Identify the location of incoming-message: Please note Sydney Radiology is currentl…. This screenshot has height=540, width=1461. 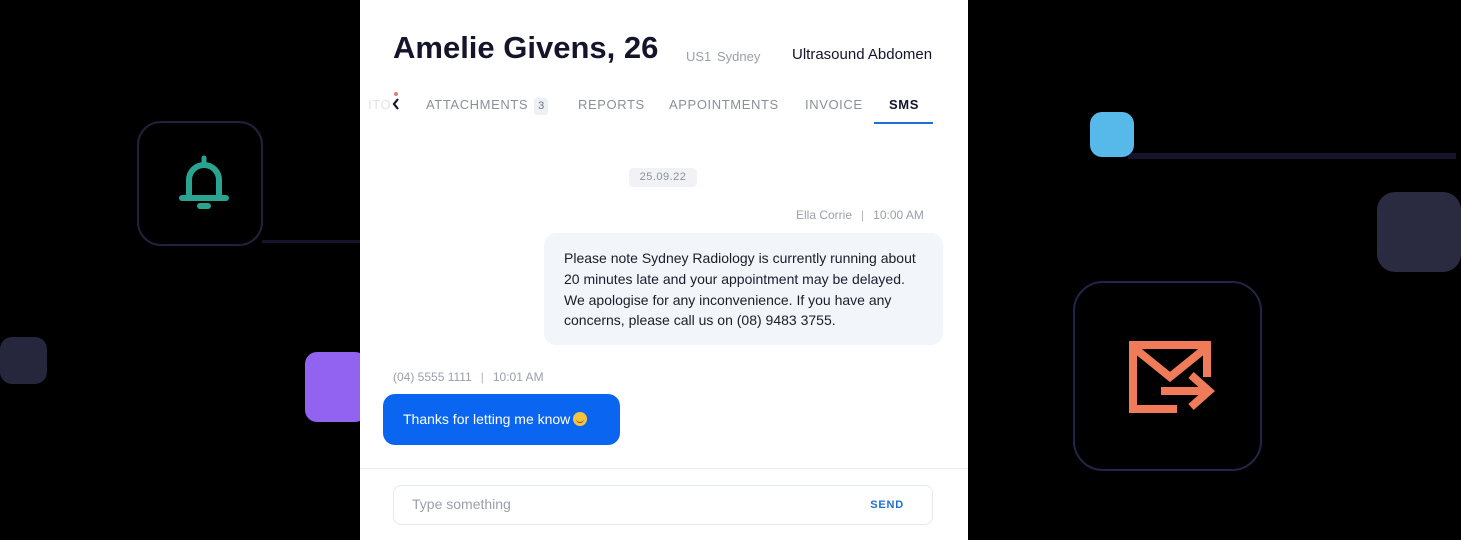
(743, 289).